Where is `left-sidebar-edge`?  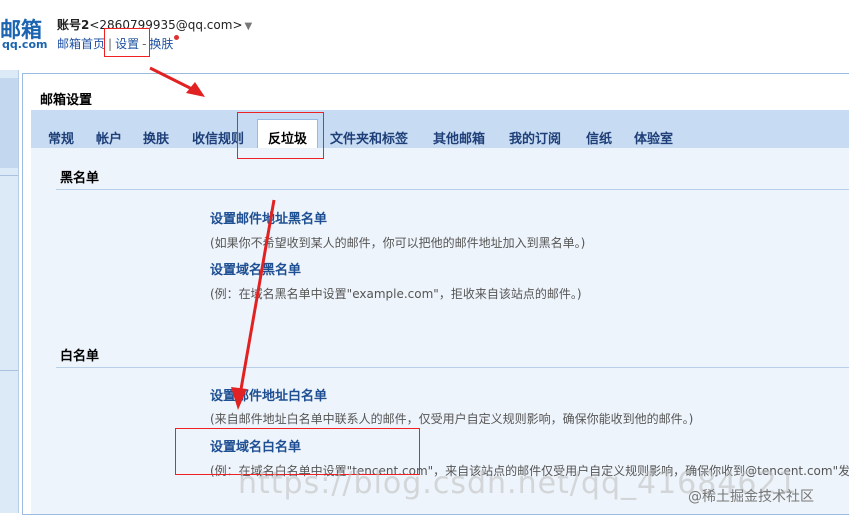 left-sidebar-edge is located at coordinates (9, 291).